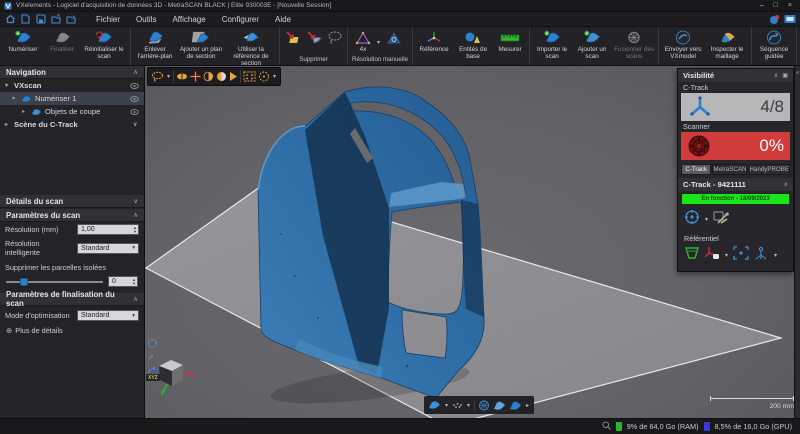 This screenshot has width=800, height=434. What do you see at coordinates (394, 36) in the screenshot?
I see `resolution-zone-button` at bounding box center [394, 36].